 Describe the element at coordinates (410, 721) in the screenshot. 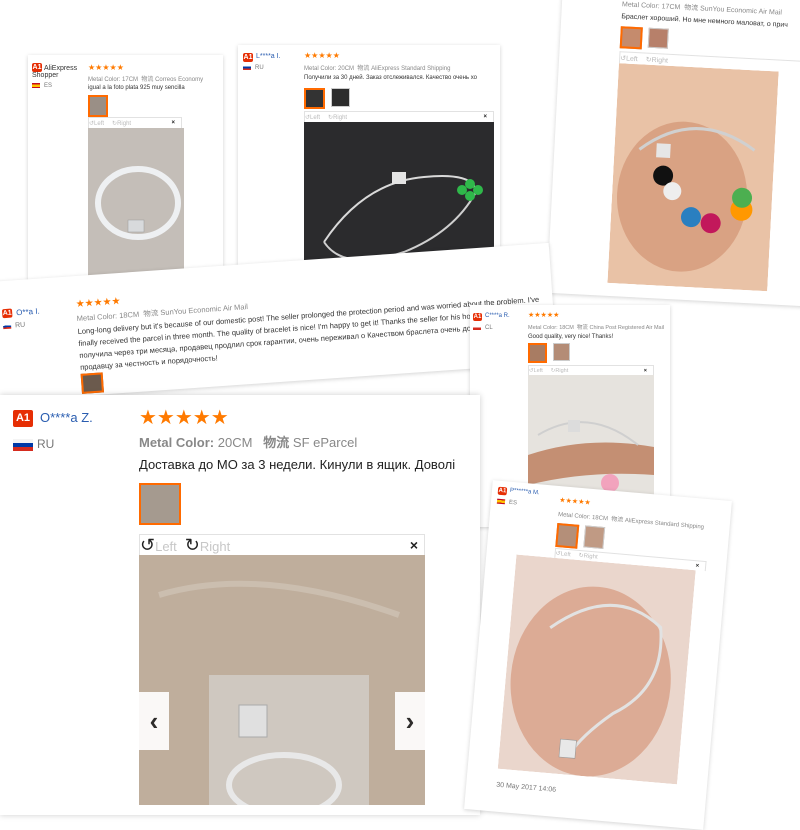

I see `next-image-button: ›` at that location.